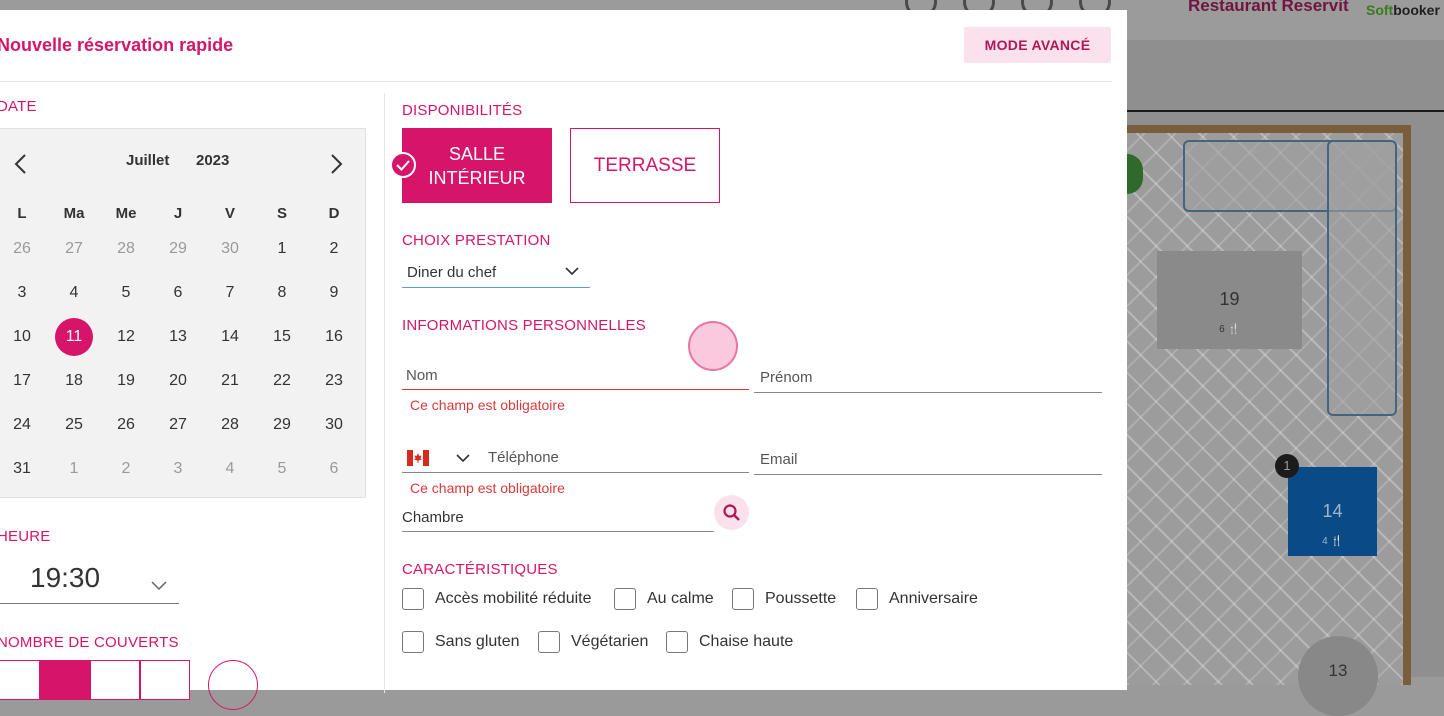 The width and height of the screenshot is (1444, 716). I want to click on calendar-day: 13, so click(178, 337).